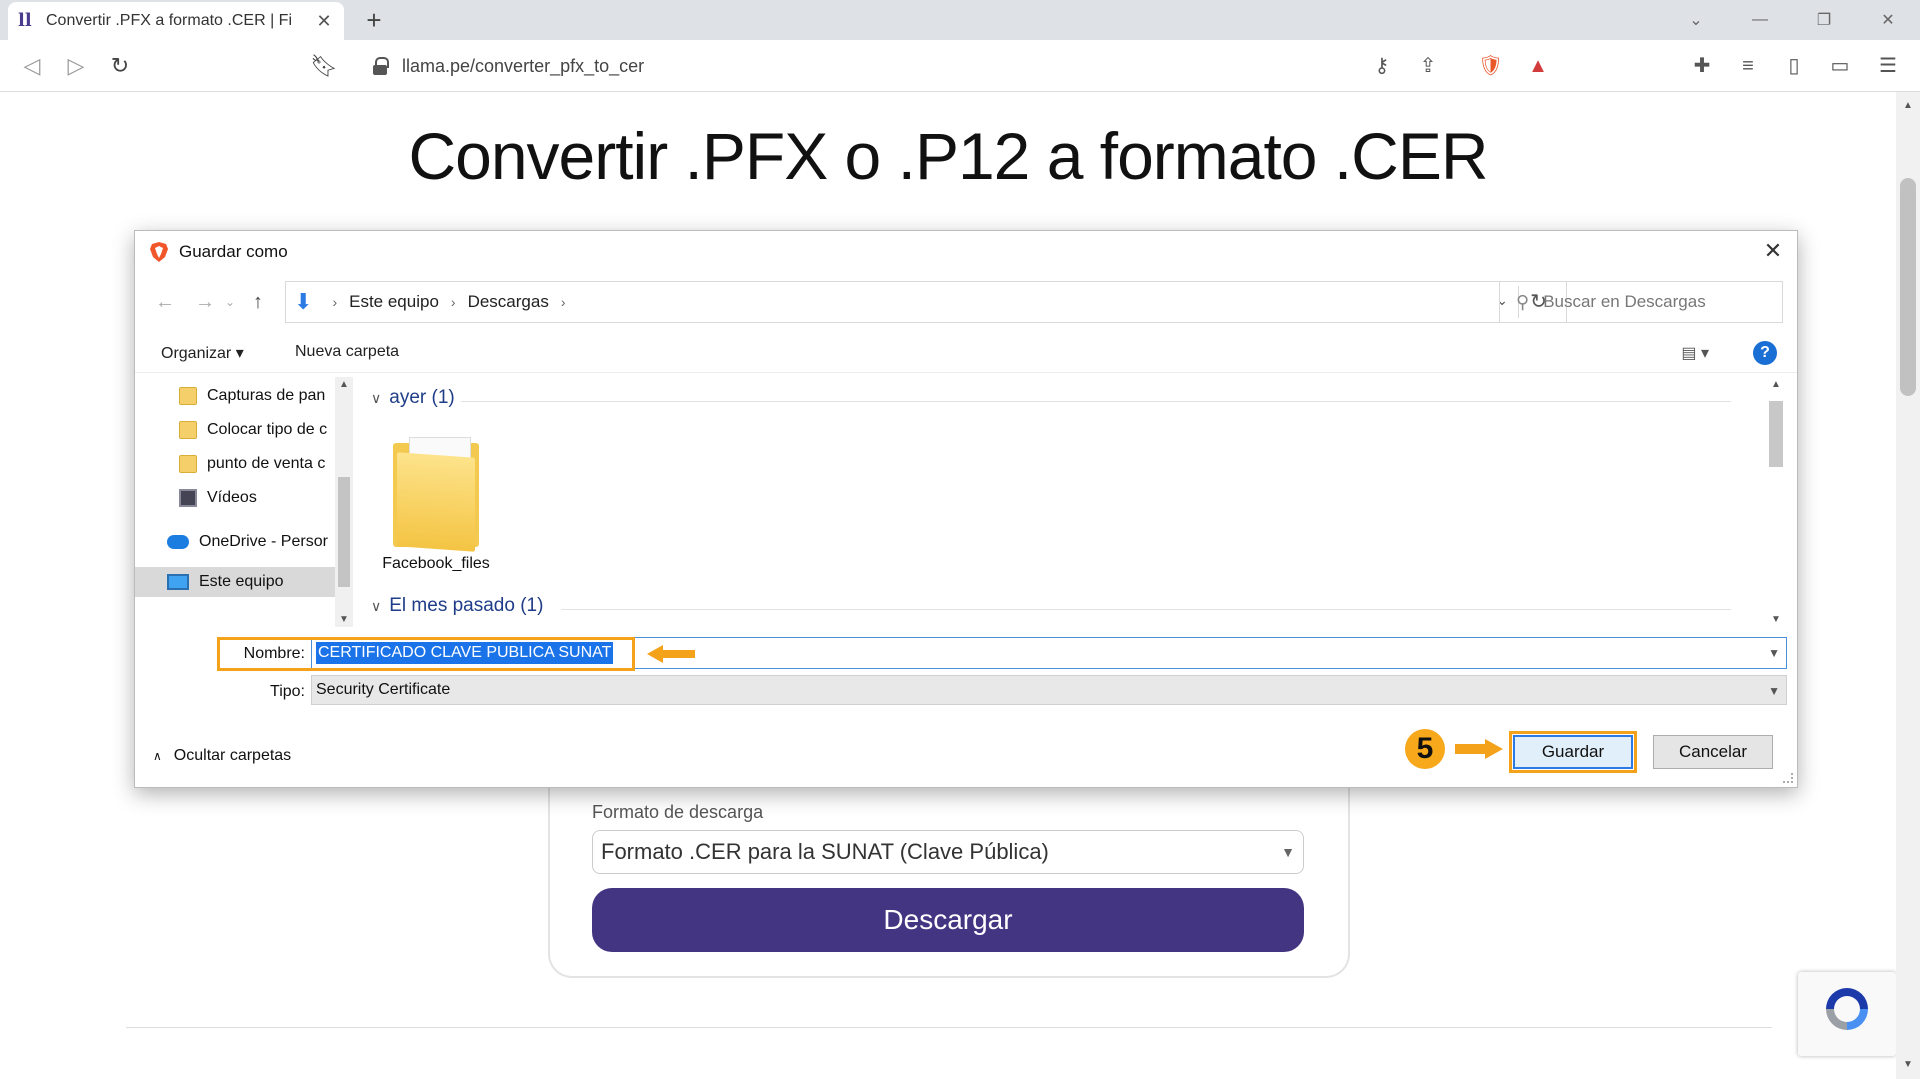 The height and width of the screenshot is (1079, 1920). What do you see at coordinates (157, 756) in the screenshot?
I see `chevron-up-icon: ∧` at bounding box center [157, 756].